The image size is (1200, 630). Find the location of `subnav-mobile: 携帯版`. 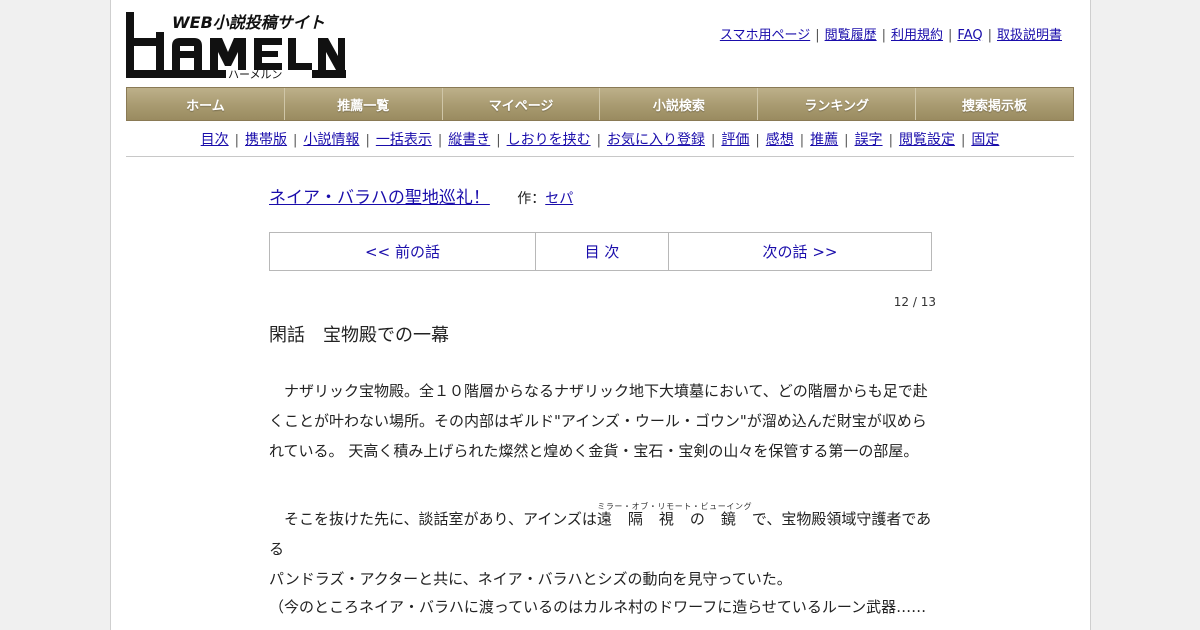

subnav-mobile: 携帯版 is located at coordinates (266, 140).